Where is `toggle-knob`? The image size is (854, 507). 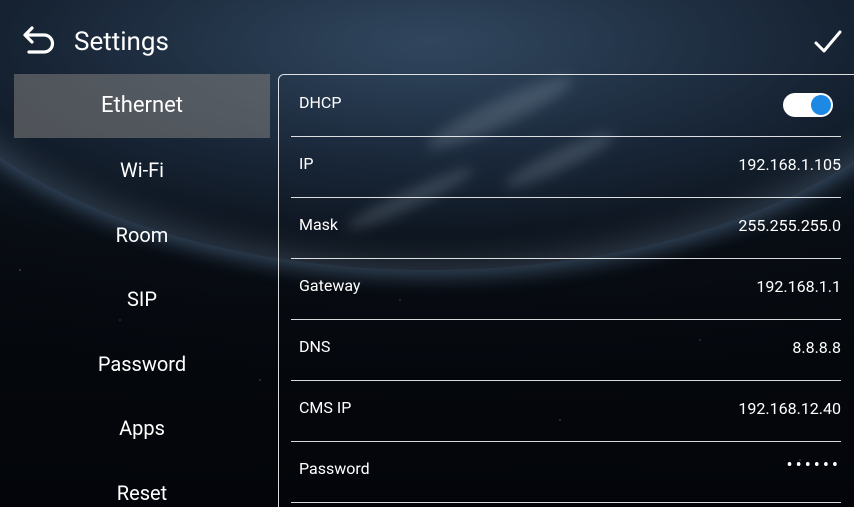
toggle-knob is located at coordinates (821, 105).